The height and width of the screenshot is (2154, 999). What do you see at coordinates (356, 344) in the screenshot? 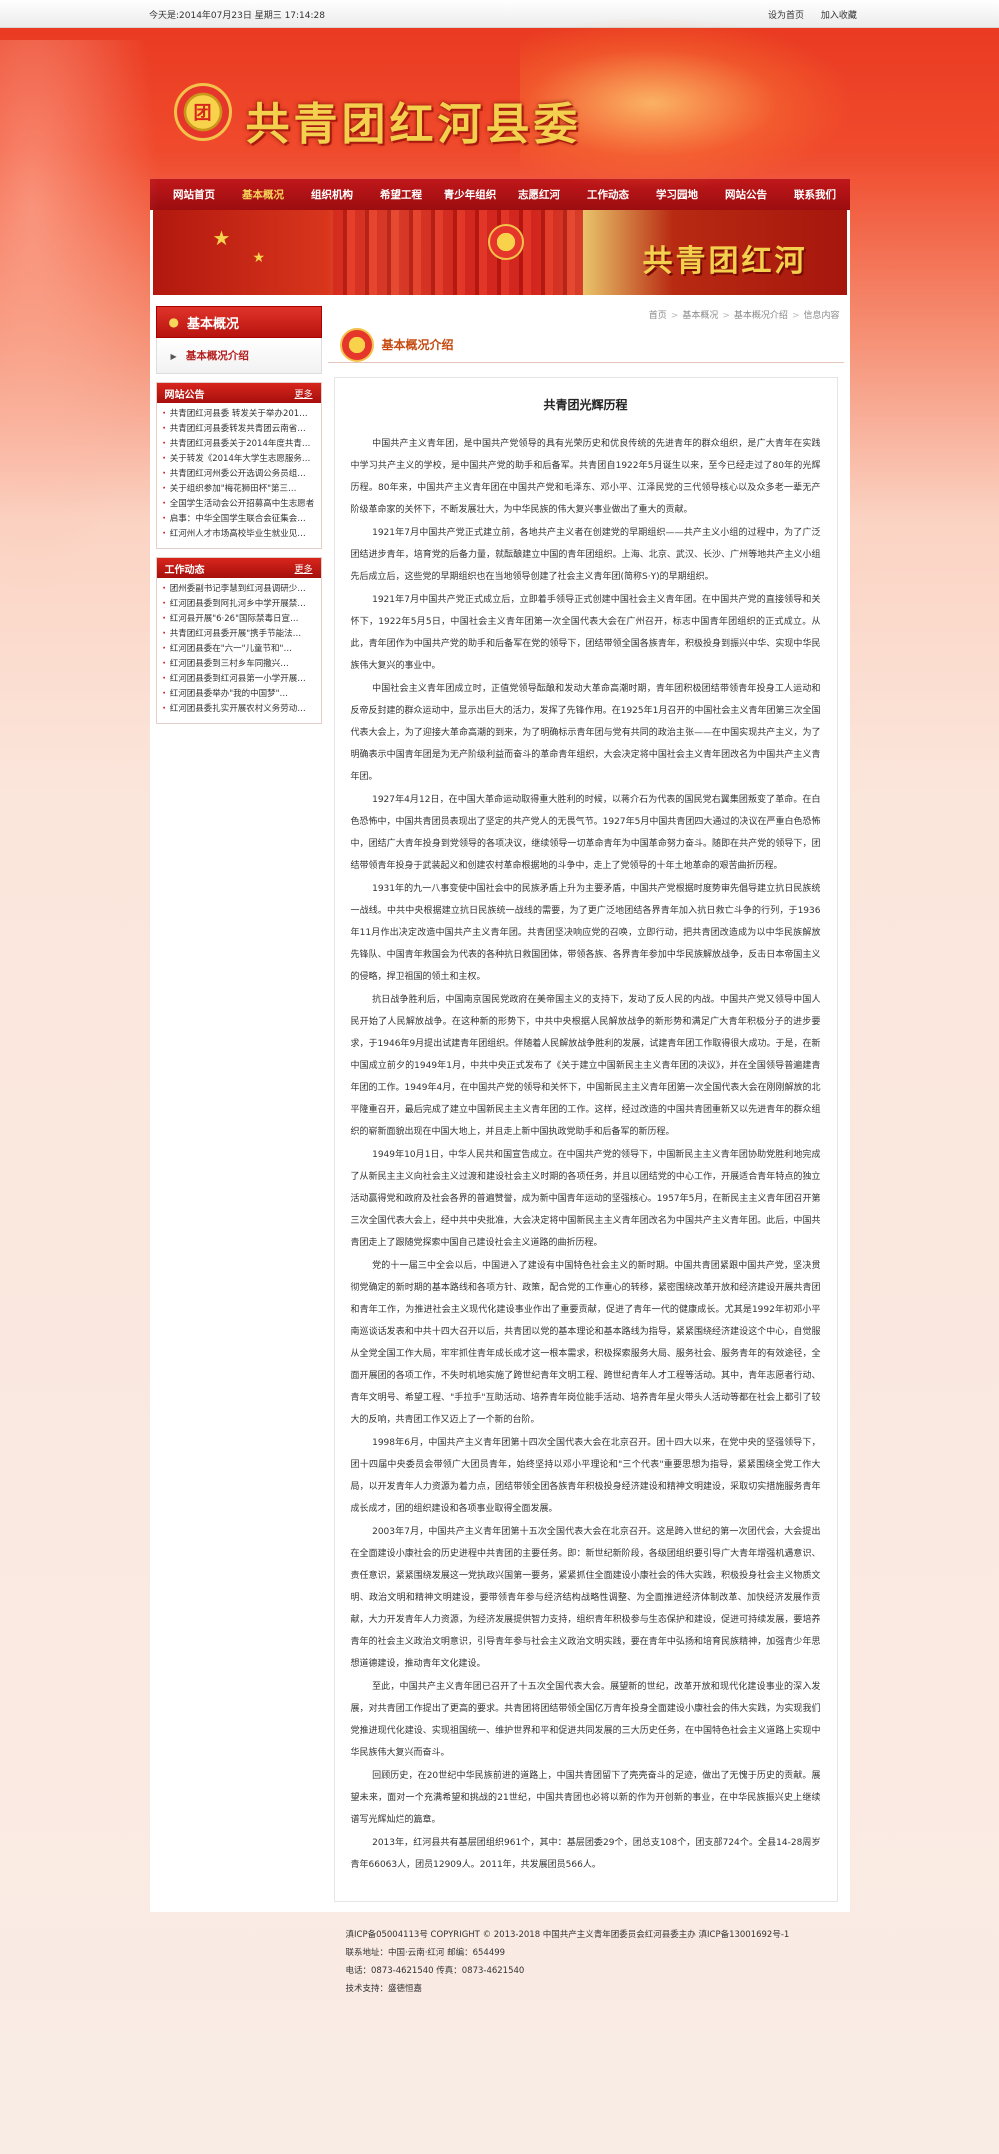
I see `league-emblem-icon` at bounding box center [356, 344].